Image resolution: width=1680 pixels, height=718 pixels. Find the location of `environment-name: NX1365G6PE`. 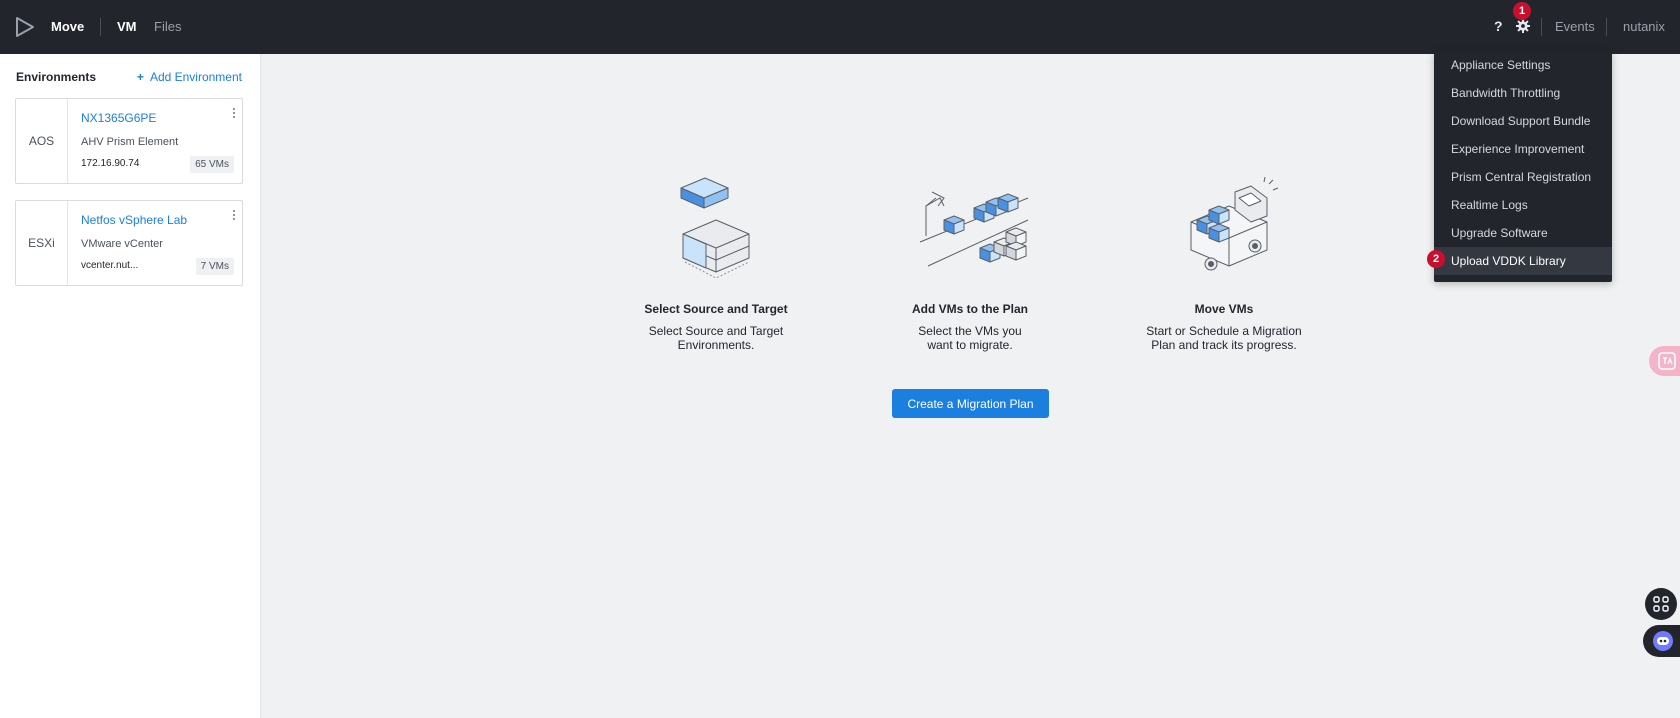

environment-name: NX1365G6PE is located at coordinates (118, 118).